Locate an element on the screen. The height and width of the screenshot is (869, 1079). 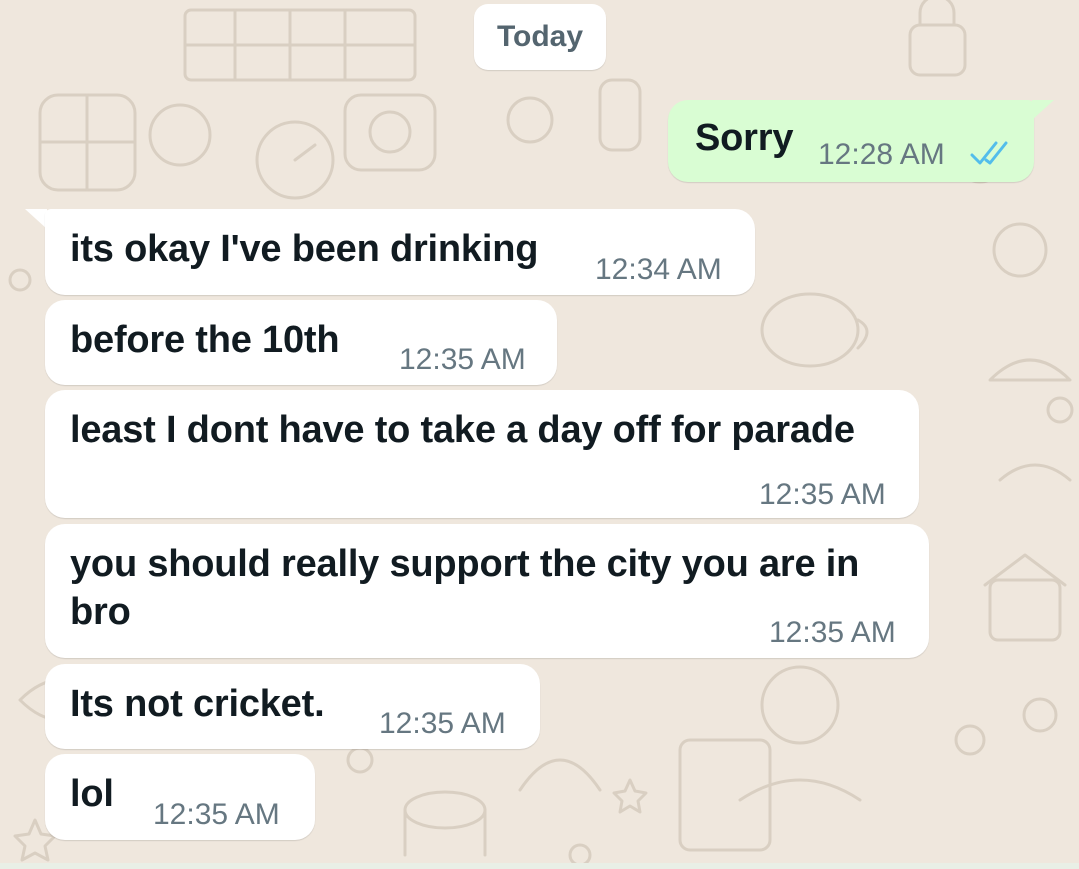
message-timestamp: 12:34 AM is located at coordinates (658, 269).